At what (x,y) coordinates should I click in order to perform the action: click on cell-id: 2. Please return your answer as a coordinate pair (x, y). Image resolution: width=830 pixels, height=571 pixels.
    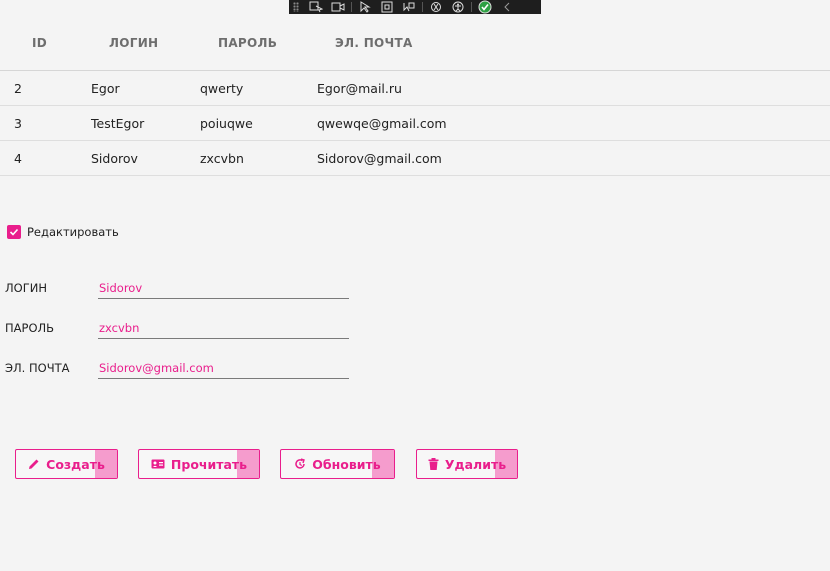
    Looking at the image, I should click on (18, 88).